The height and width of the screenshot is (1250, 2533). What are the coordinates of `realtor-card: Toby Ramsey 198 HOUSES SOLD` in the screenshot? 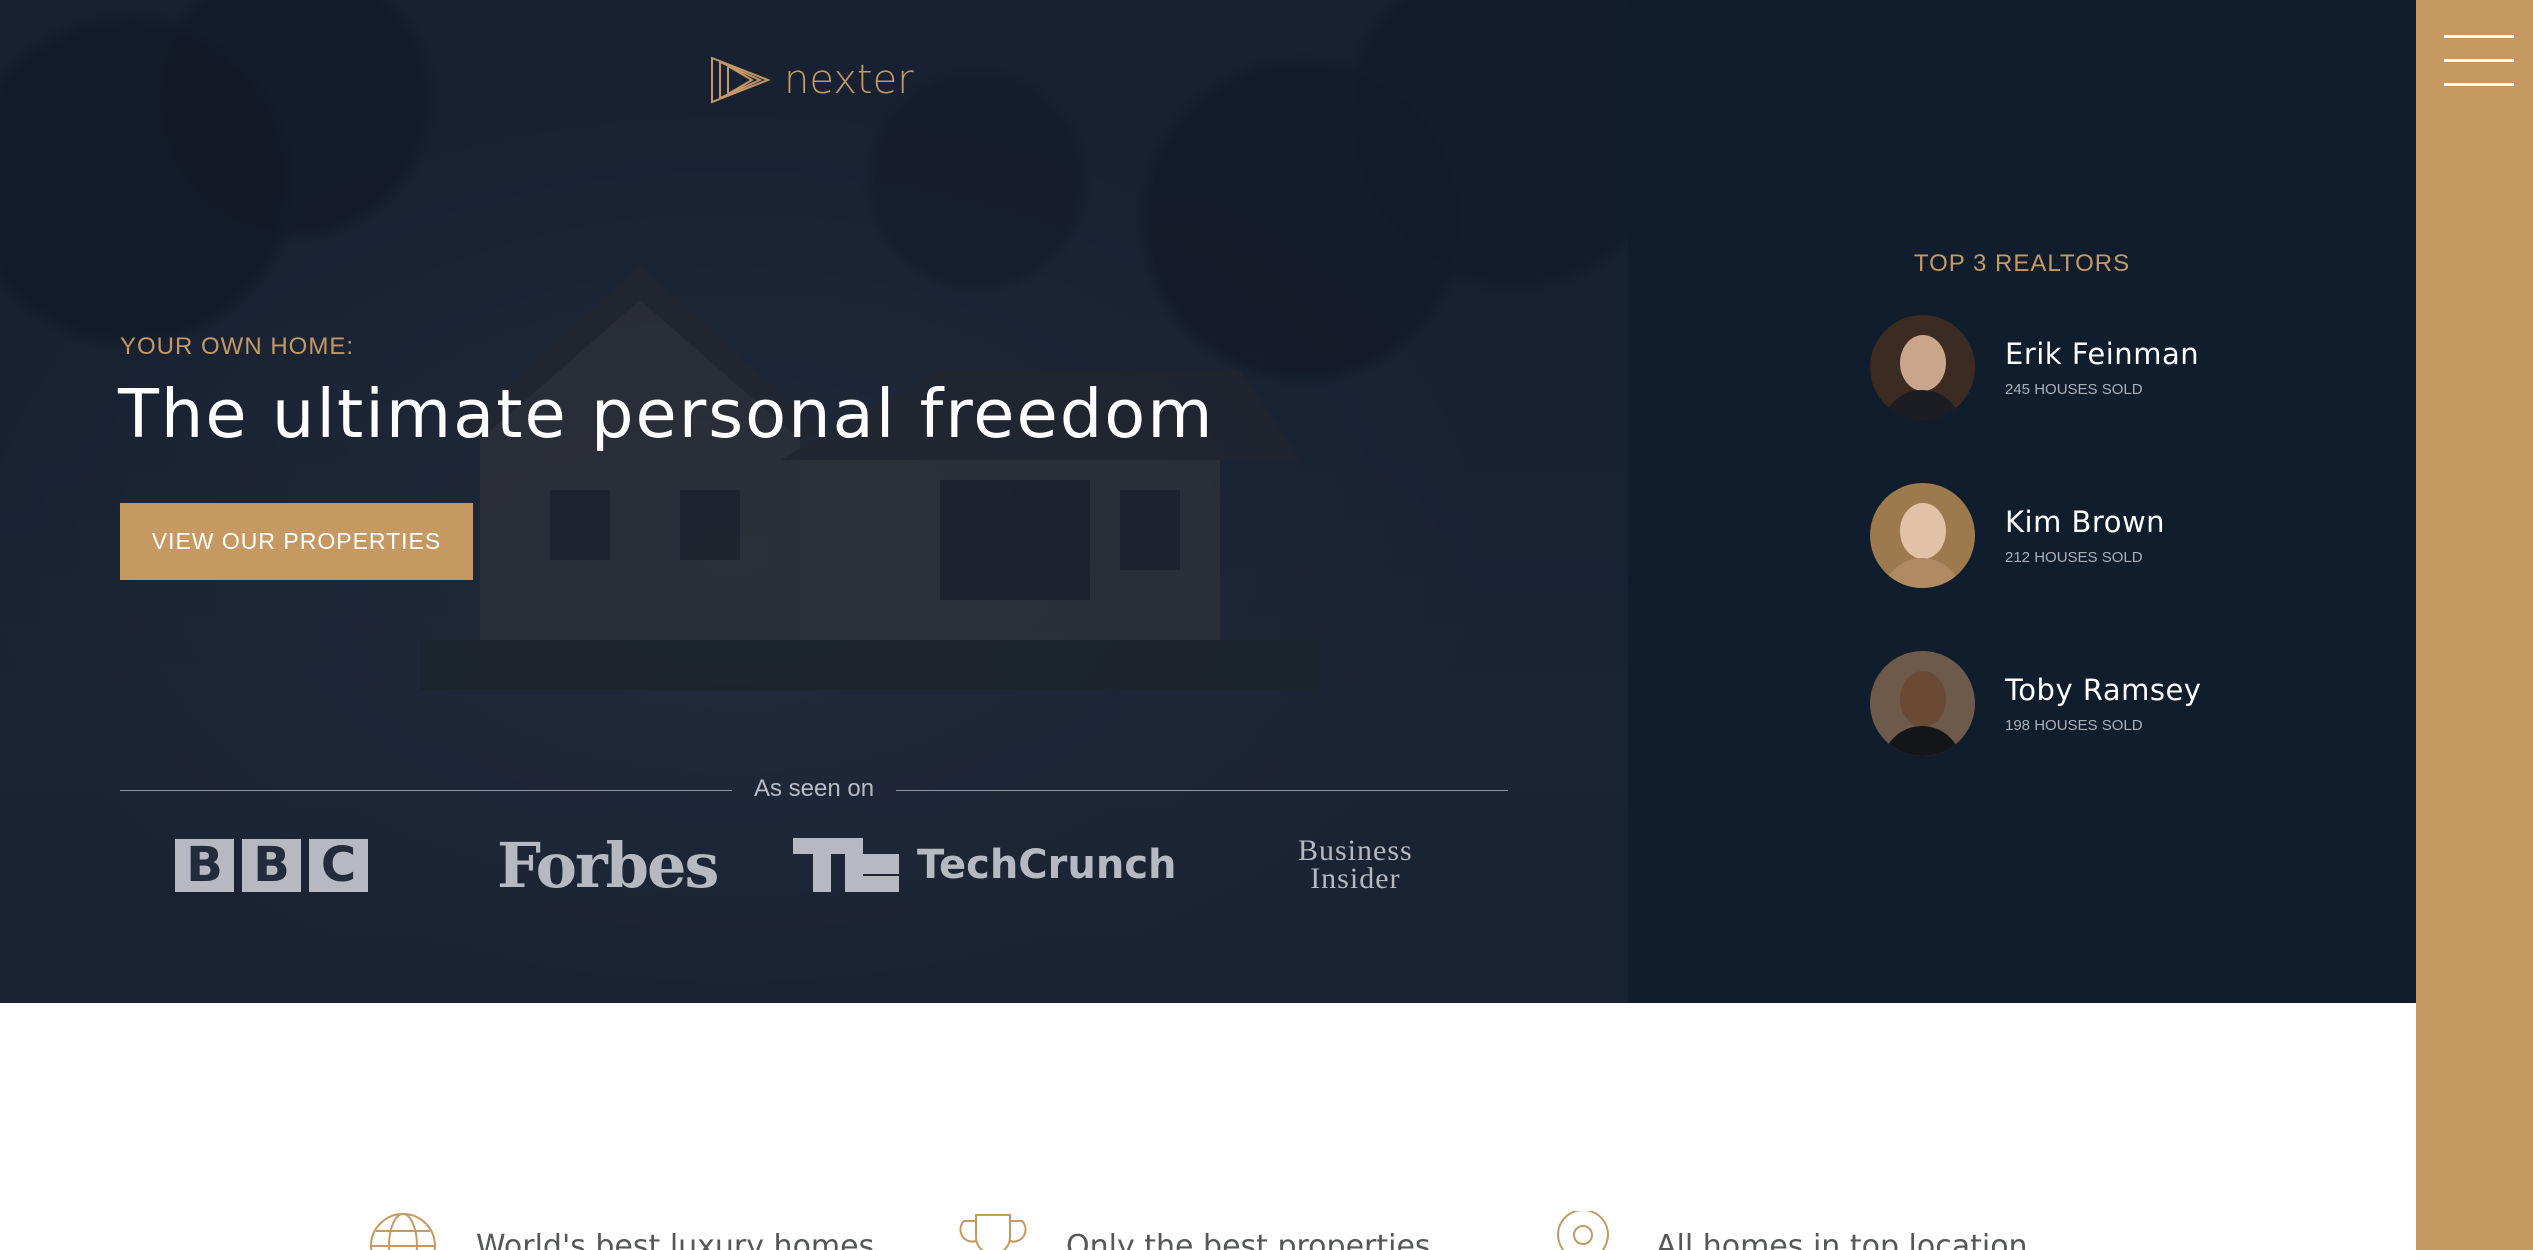 It's located at (2035, 703).